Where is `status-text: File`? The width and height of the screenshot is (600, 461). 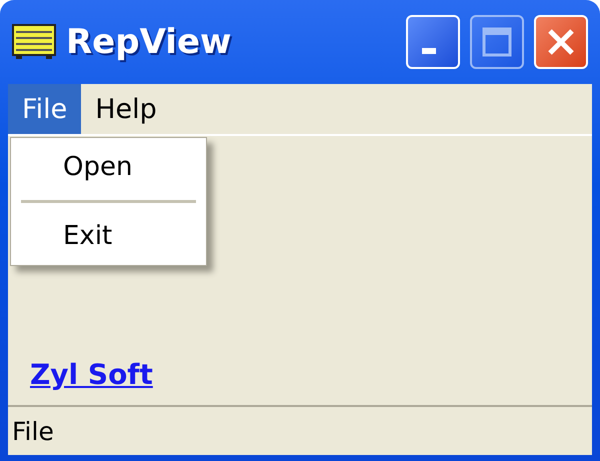 status-text: File is located at coordinates (33, 431).